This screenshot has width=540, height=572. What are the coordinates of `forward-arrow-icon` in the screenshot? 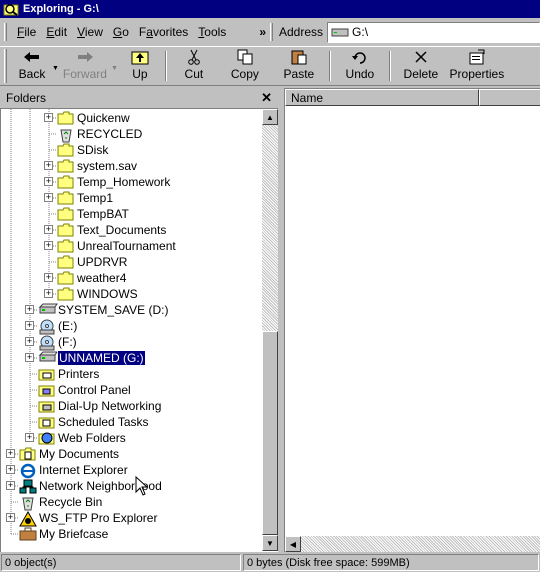 It's located at (85, 57).